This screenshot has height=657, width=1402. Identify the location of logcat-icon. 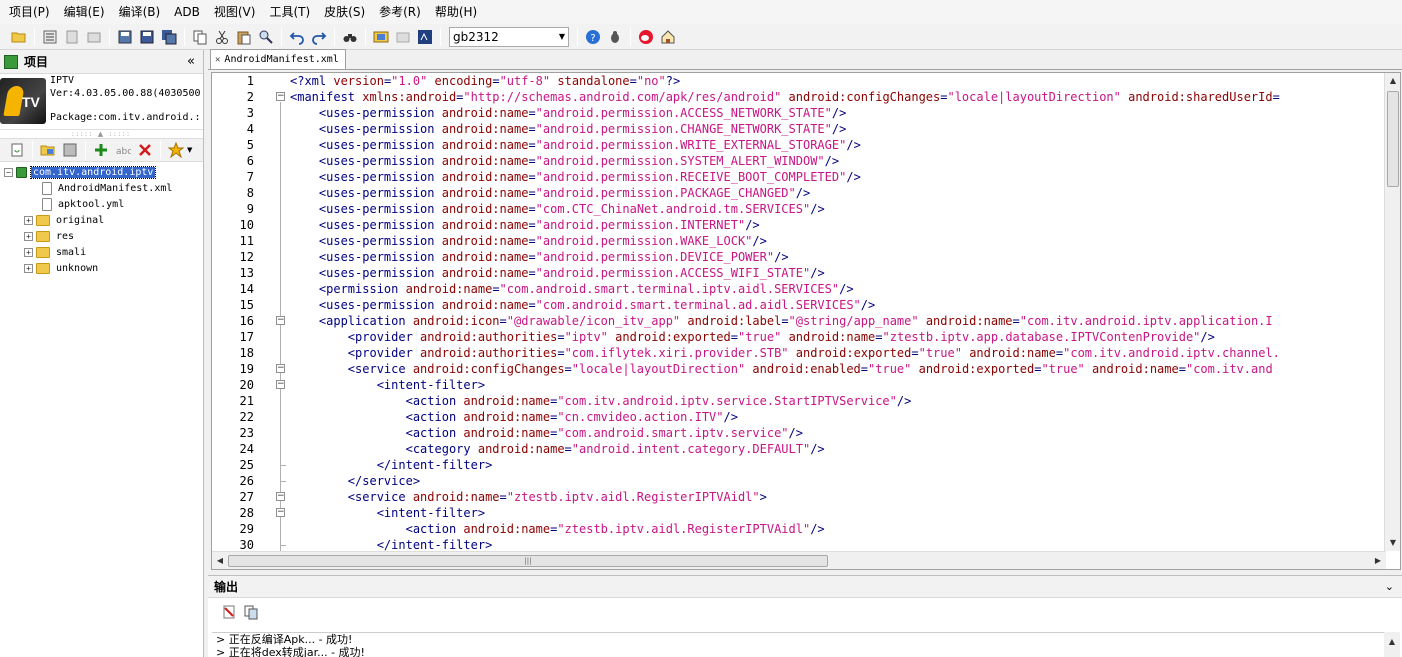
(425, 37).